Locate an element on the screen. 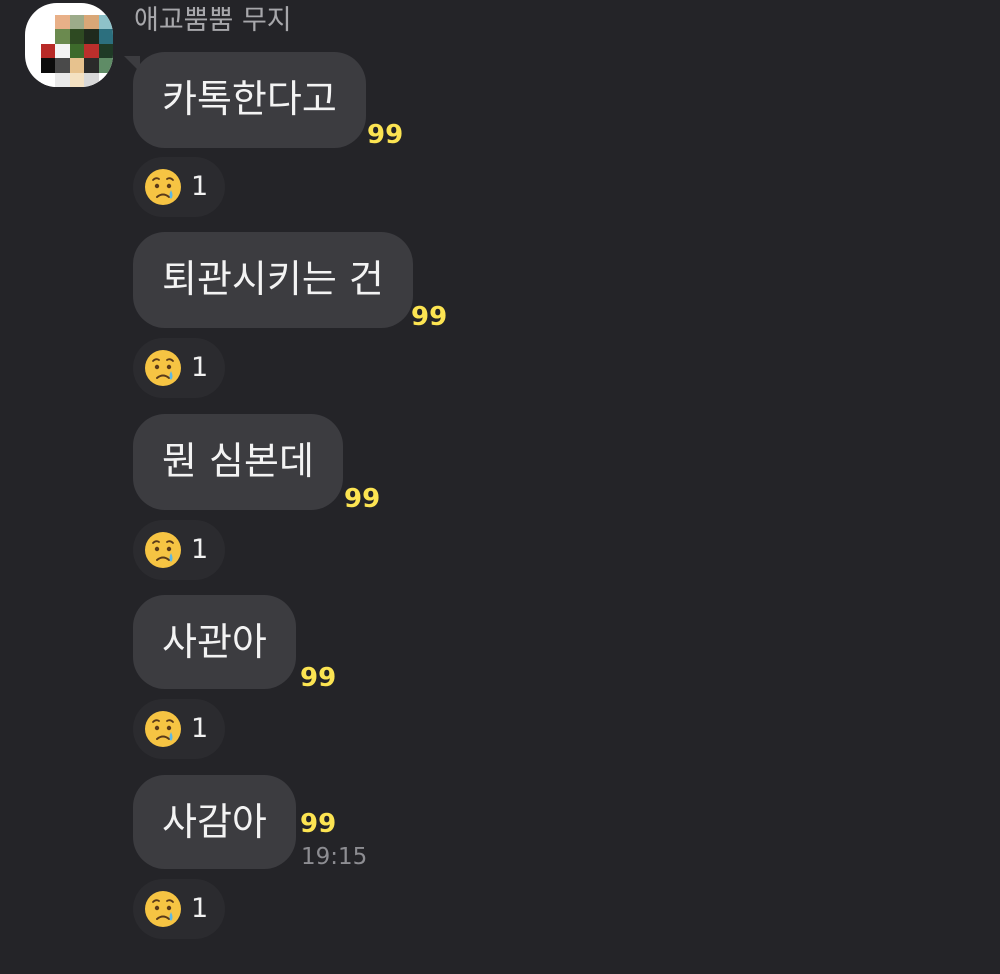  sender-name: 애교뿜뿜 무지 is located at coordinates (213, 20).